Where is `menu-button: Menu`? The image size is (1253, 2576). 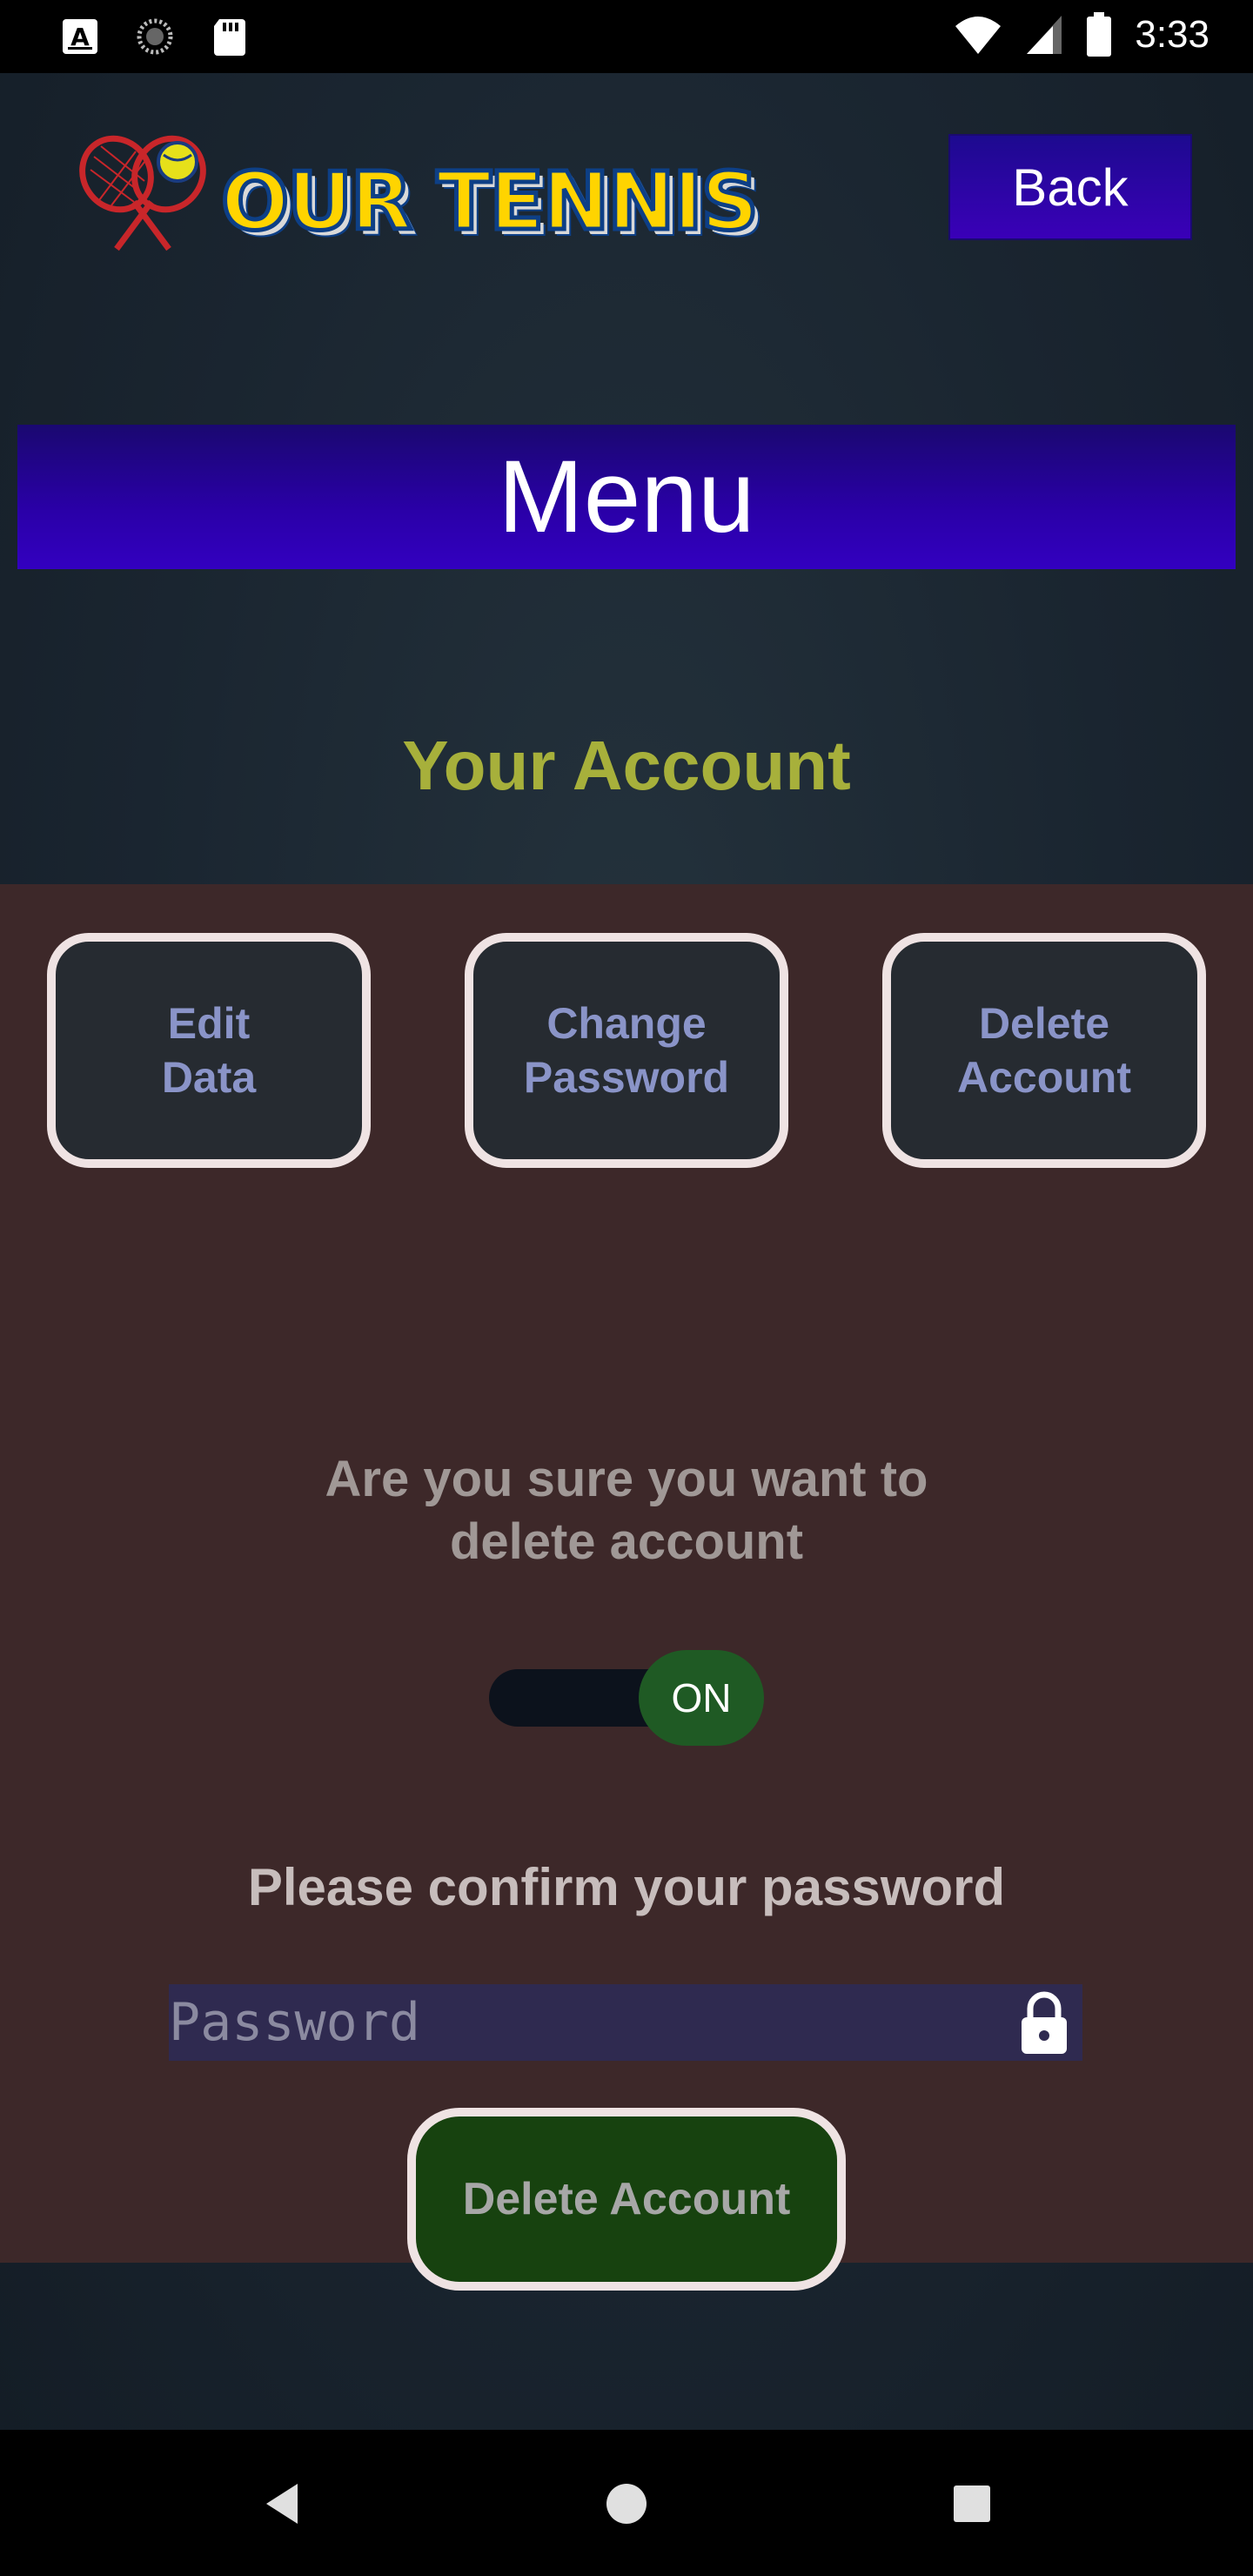 menu-button: Menu is located at coordinates (626, 497).